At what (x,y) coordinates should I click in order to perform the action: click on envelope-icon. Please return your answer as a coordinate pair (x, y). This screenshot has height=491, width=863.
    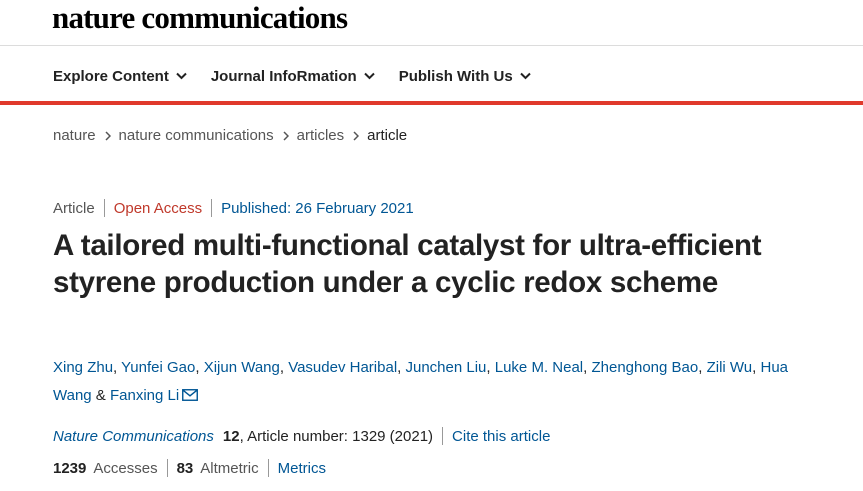
    Looking at the image, I should click on (190, 395).